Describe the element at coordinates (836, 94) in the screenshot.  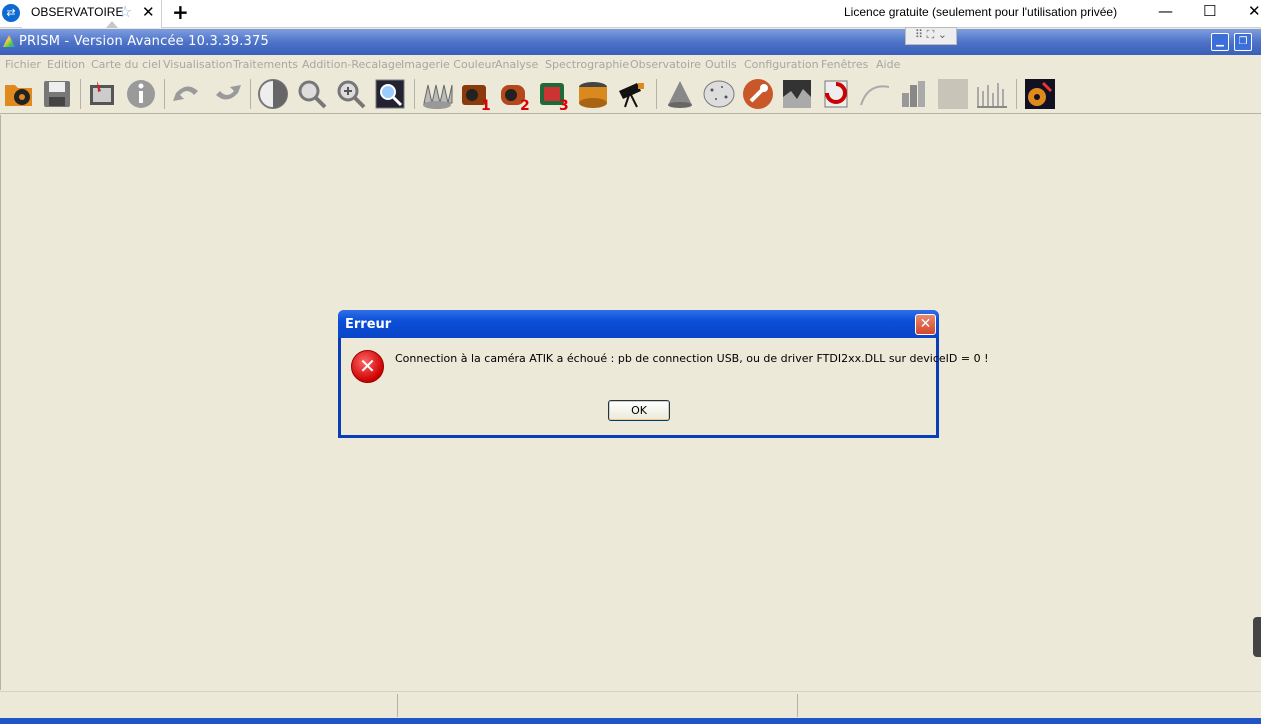
I see `rotate-icon` at that location.